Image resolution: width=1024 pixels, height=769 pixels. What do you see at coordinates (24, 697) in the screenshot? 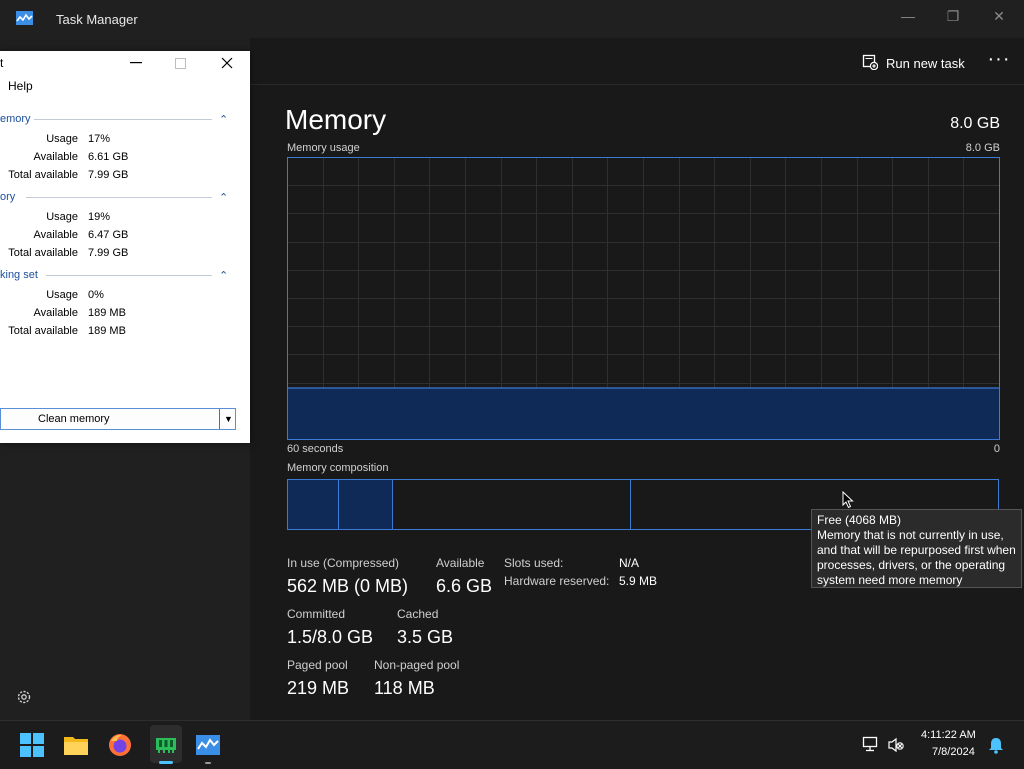
I see `settings-gear-icon` at bounding box center [24, 697].